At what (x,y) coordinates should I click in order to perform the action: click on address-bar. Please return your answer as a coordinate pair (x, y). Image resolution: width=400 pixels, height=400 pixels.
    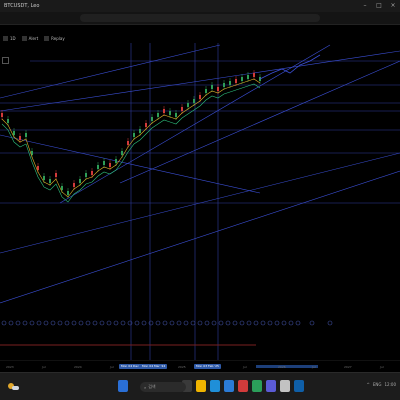
    Looking at the image, I should click on (200, 18).